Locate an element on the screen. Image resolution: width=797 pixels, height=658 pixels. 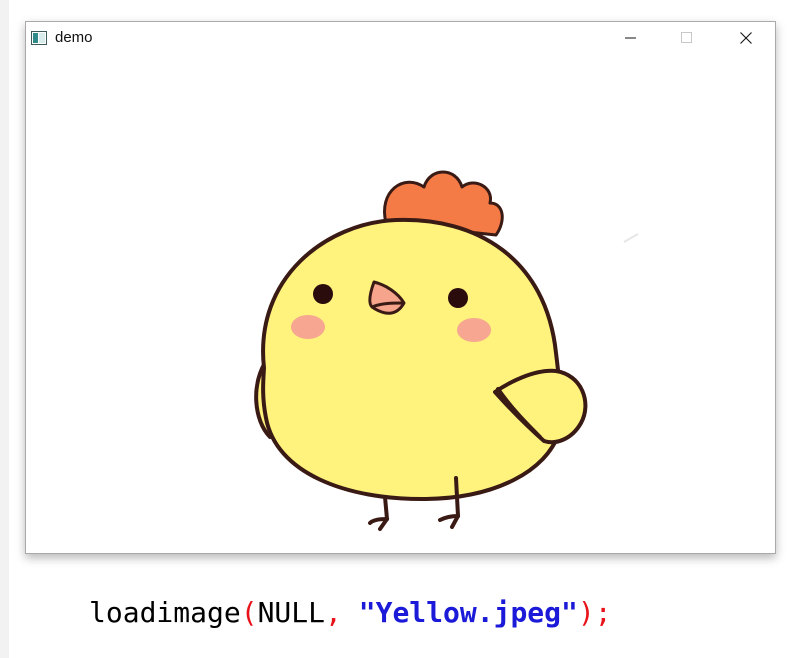
minimize-button is located at coordinates (631, 37).